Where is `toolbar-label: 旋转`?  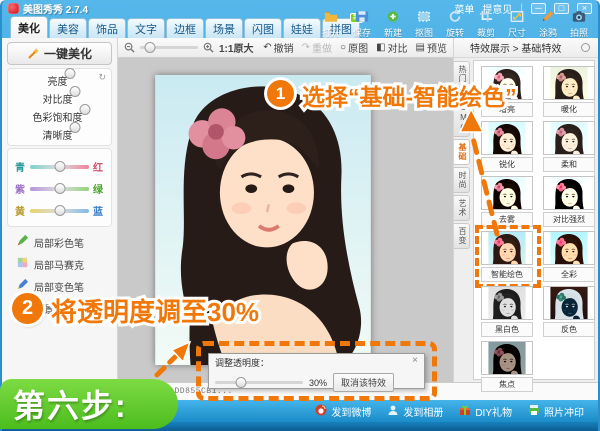
toolbar-label: 旋转 is located at coordinates (454, 33).